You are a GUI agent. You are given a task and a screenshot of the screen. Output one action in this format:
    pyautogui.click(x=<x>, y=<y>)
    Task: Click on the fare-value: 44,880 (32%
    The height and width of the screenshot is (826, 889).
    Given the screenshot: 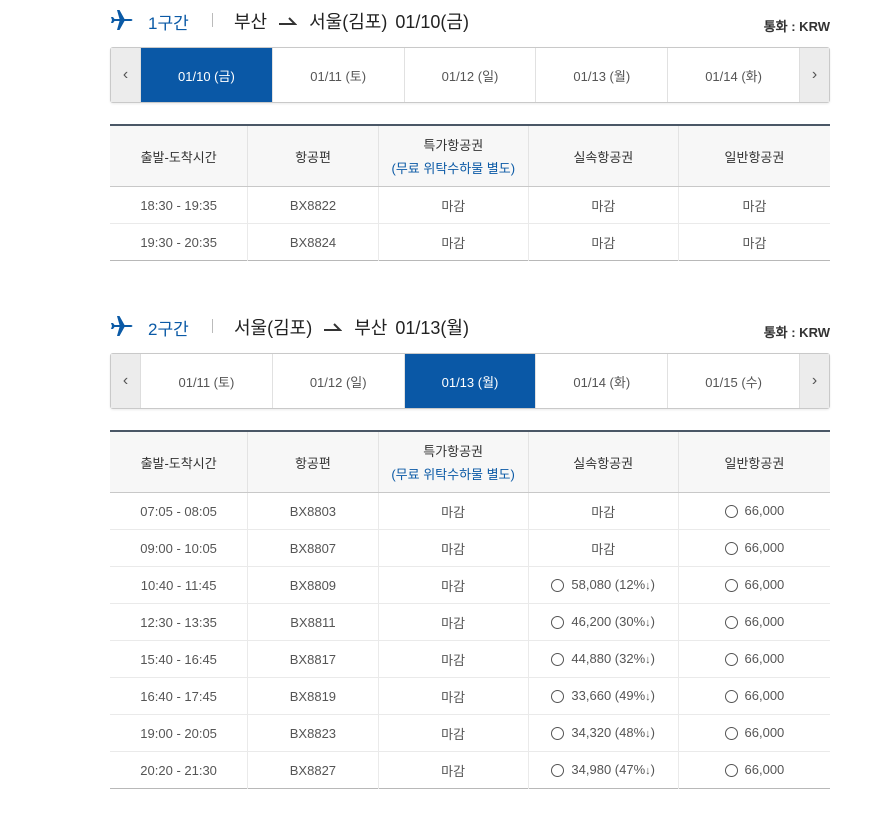 What is the action you would take?
    pyautogui.click(x=608, y=659)
    